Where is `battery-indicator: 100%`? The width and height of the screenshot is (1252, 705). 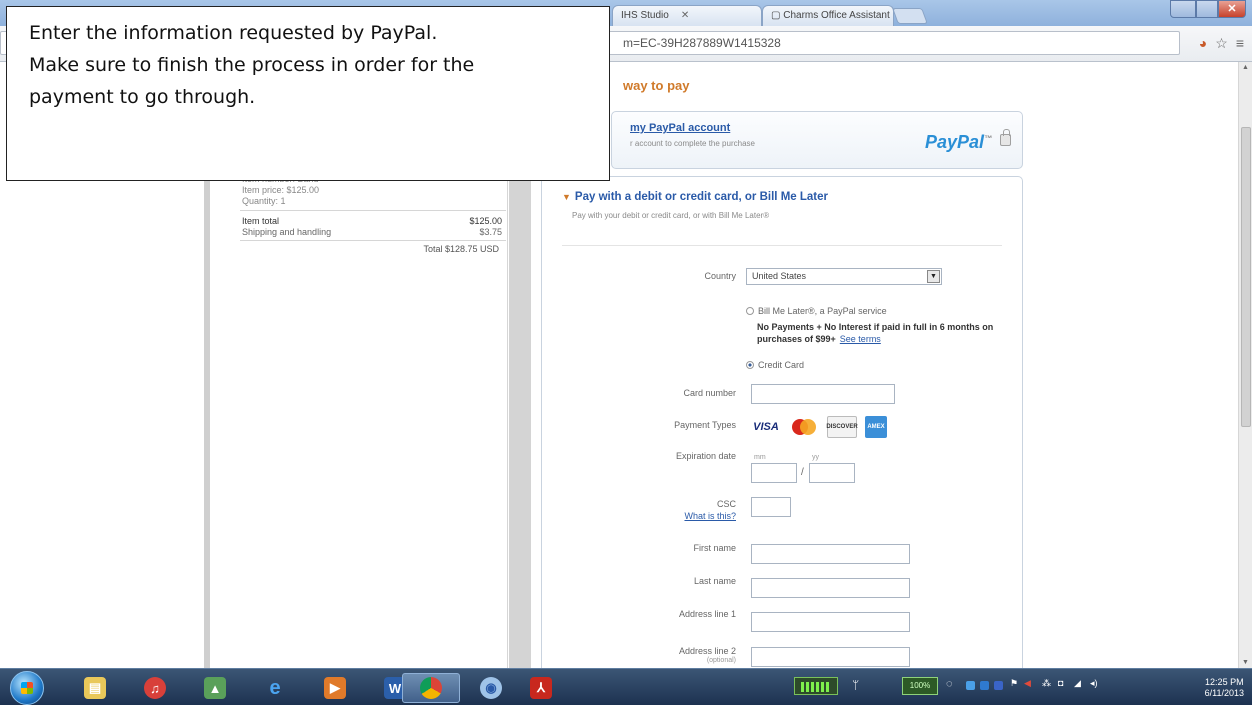 battery-indicator: 100% is located at coordinates (920, 686).